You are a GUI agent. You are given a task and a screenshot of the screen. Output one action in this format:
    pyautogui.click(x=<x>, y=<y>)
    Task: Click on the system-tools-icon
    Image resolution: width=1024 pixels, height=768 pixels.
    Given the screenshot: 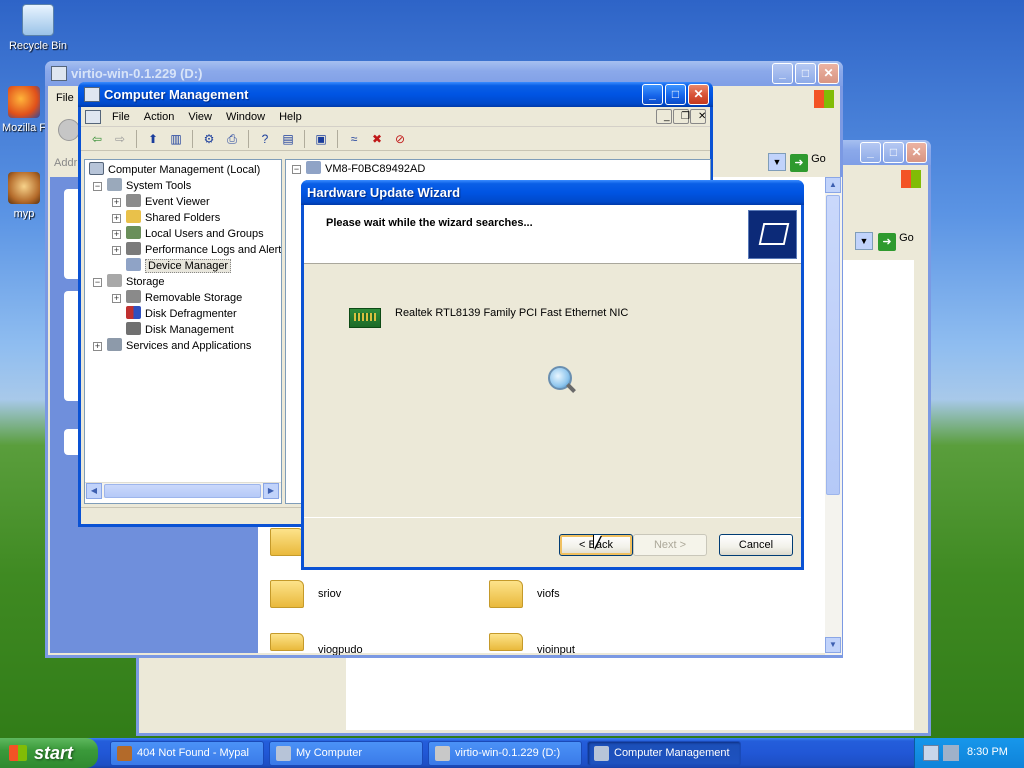 What is the action you would take?
    pyautogui.click(x=114, y=184)
    